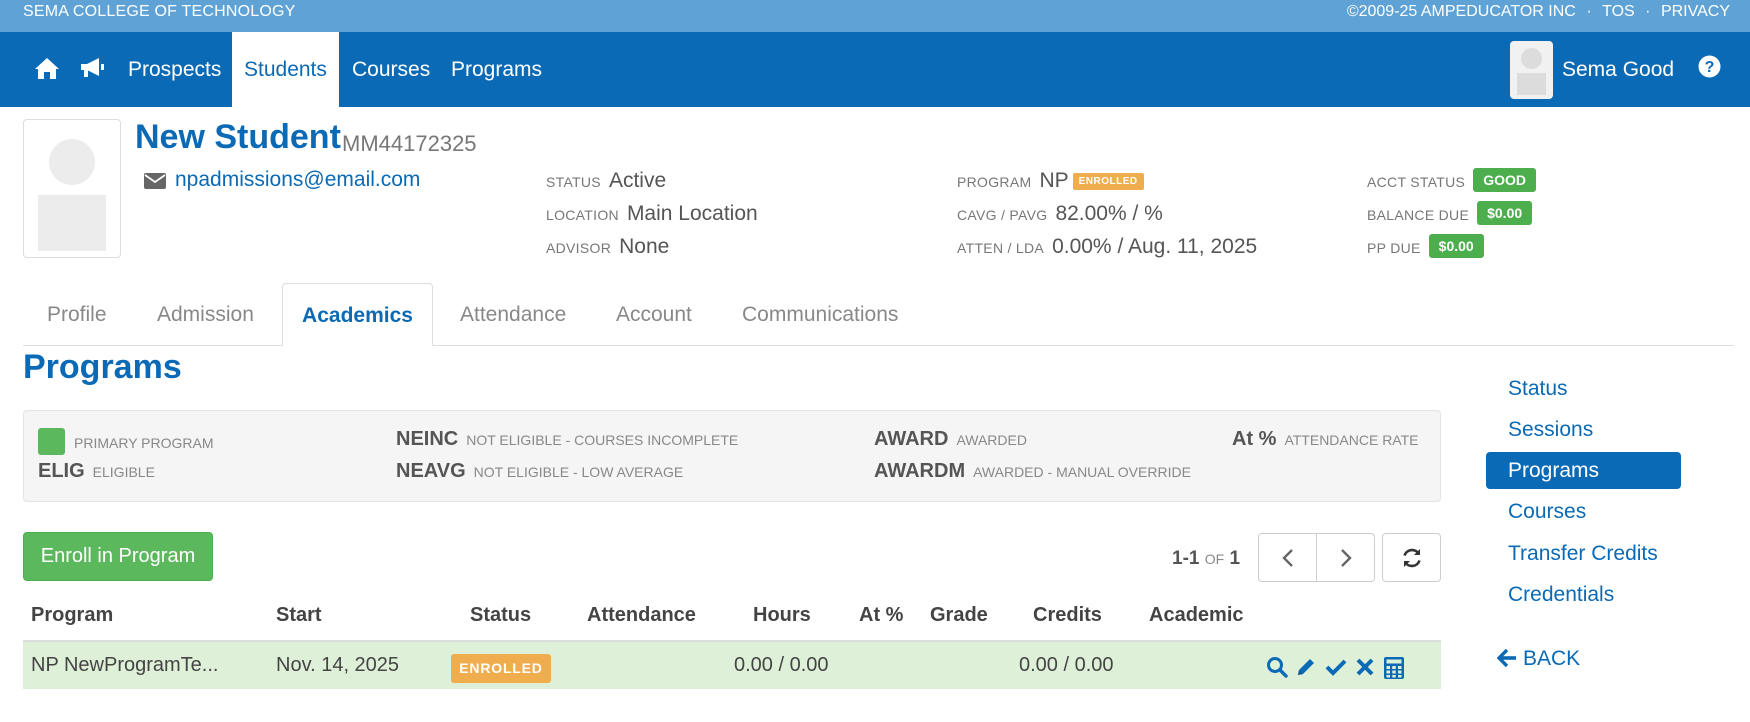 This screenshot has height=722, width=1750. What do you see at coordinates (1306, 667) in the screenshot?
I see `pencil-icon` at bounding box center [1306, 667].